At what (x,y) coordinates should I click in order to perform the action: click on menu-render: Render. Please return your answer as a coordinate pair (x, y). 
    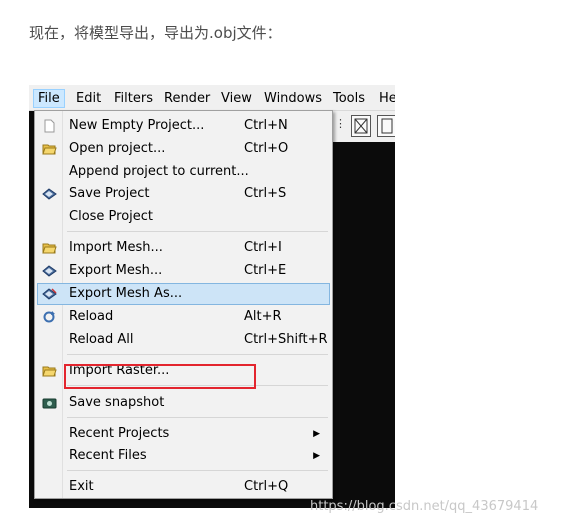
    Looking at the image, I should click on (187, 98).